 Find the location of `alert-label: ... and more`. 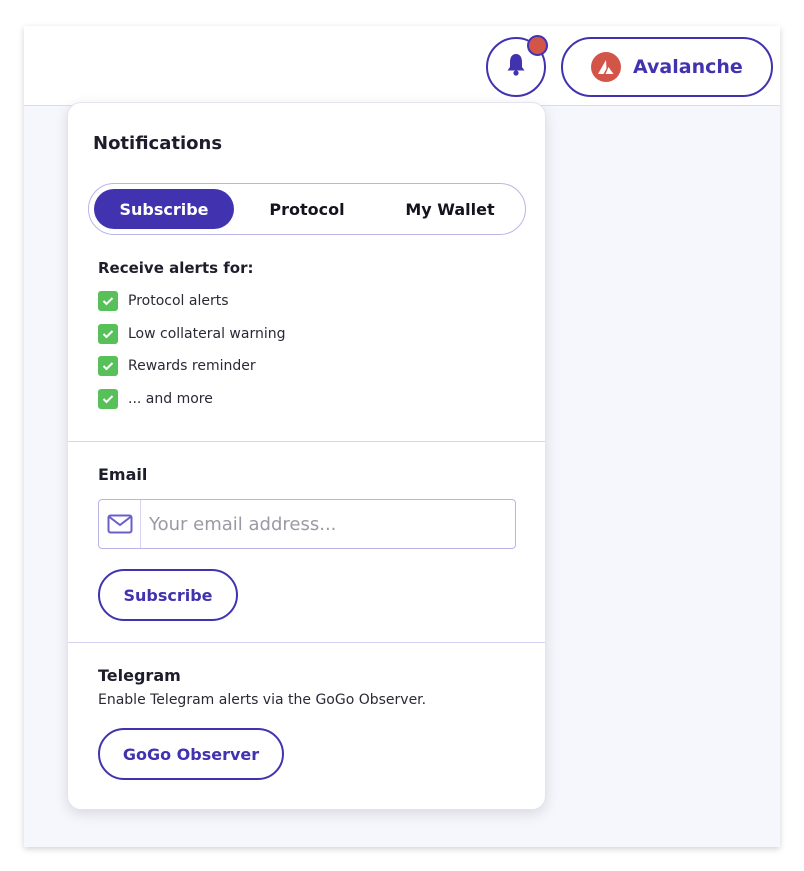

alert-label: ... and more is located at coordinates (170, 398).